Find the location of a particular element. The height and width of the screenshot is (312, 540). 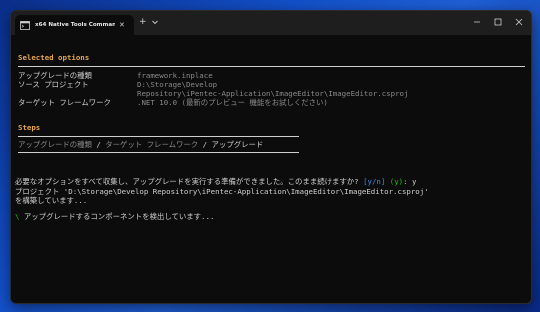

minimize-icon is located at coordinates (477, 22).